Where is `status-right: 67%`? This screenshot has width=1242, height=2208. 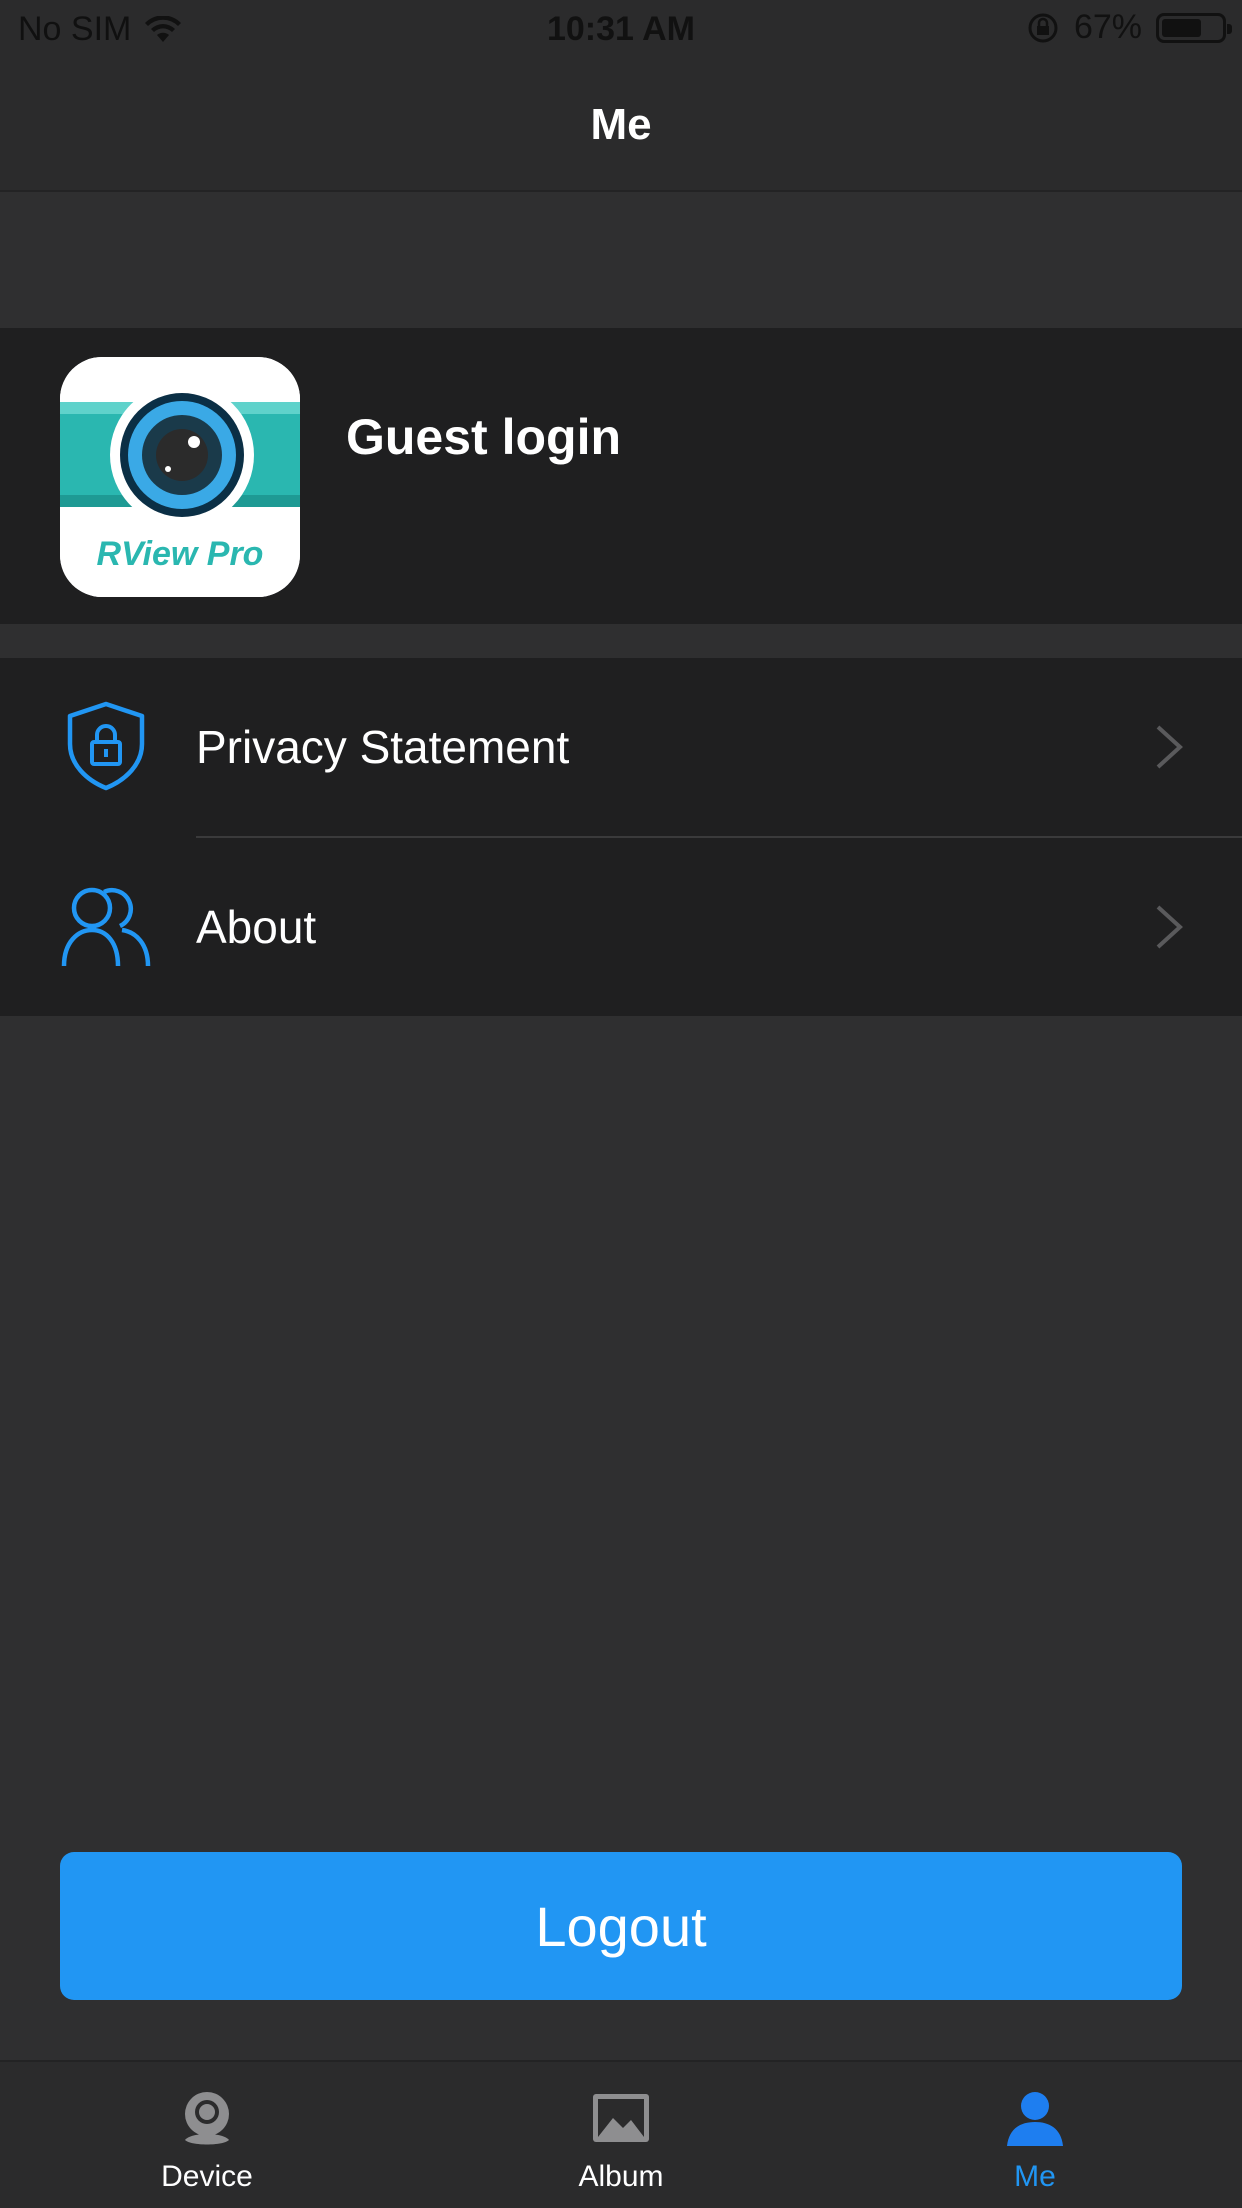
status-right: 67% is located at coordinates (1129, 27).